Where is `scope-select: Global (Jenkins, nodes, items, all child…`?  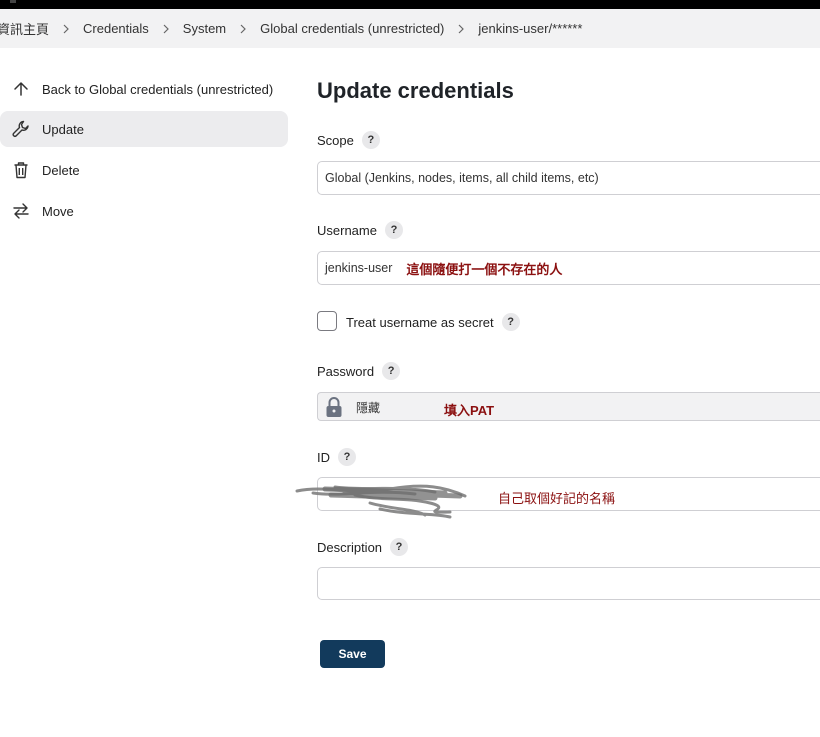 scope-select: Global (Jenkins, nodes, items, all child… is located at coordinates (568, 178).